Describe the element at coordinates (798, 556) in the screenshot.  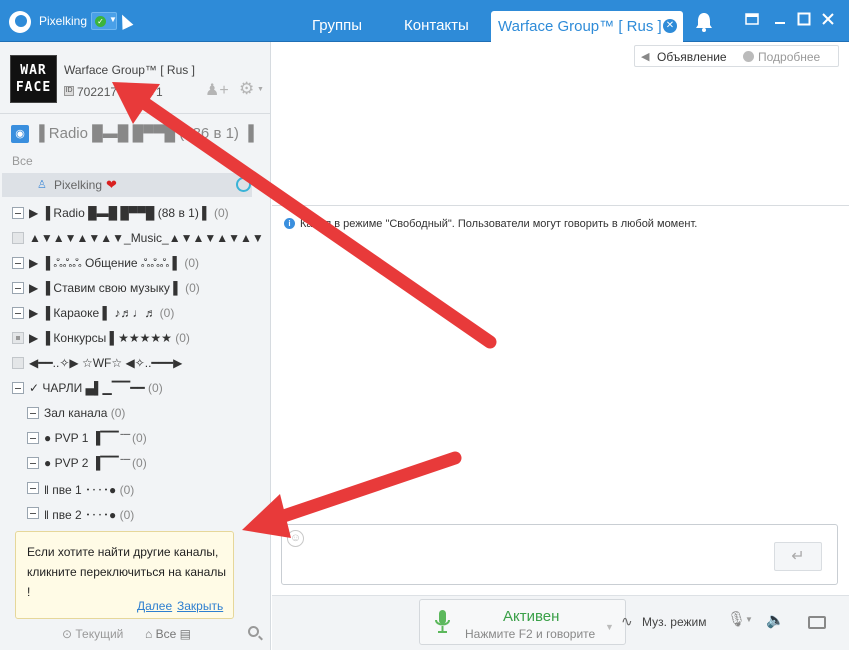
I see `send-button: ↵` at that location.